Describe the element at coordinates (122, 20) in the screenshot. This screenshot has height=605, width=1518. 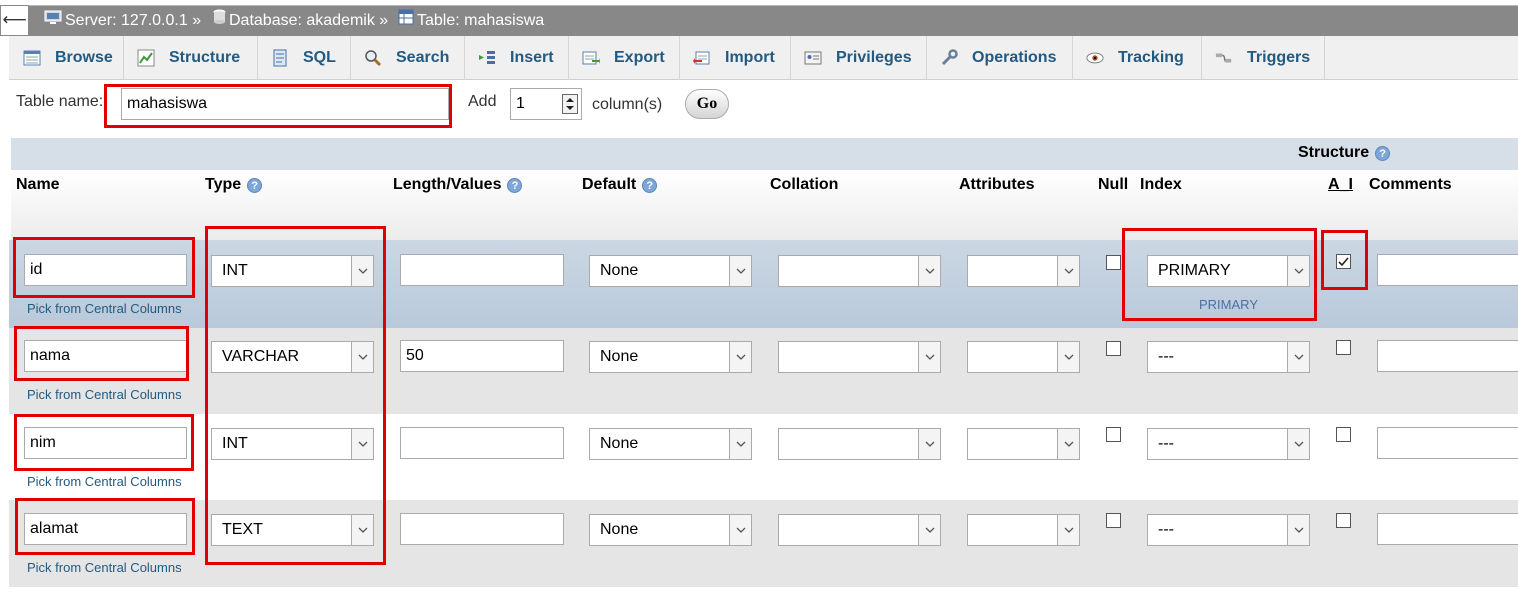
I see `breadcrumb-server: Server: 127.0.0.1 »` at that location.